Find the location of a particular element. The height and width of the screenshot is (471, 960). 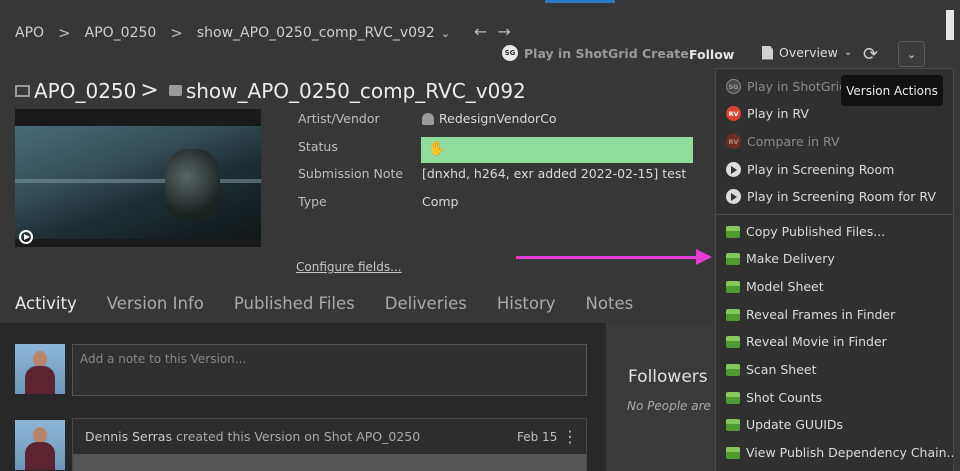

menu-item-play-in-rv: RV Play in RV is located at coordinates (767, 113).